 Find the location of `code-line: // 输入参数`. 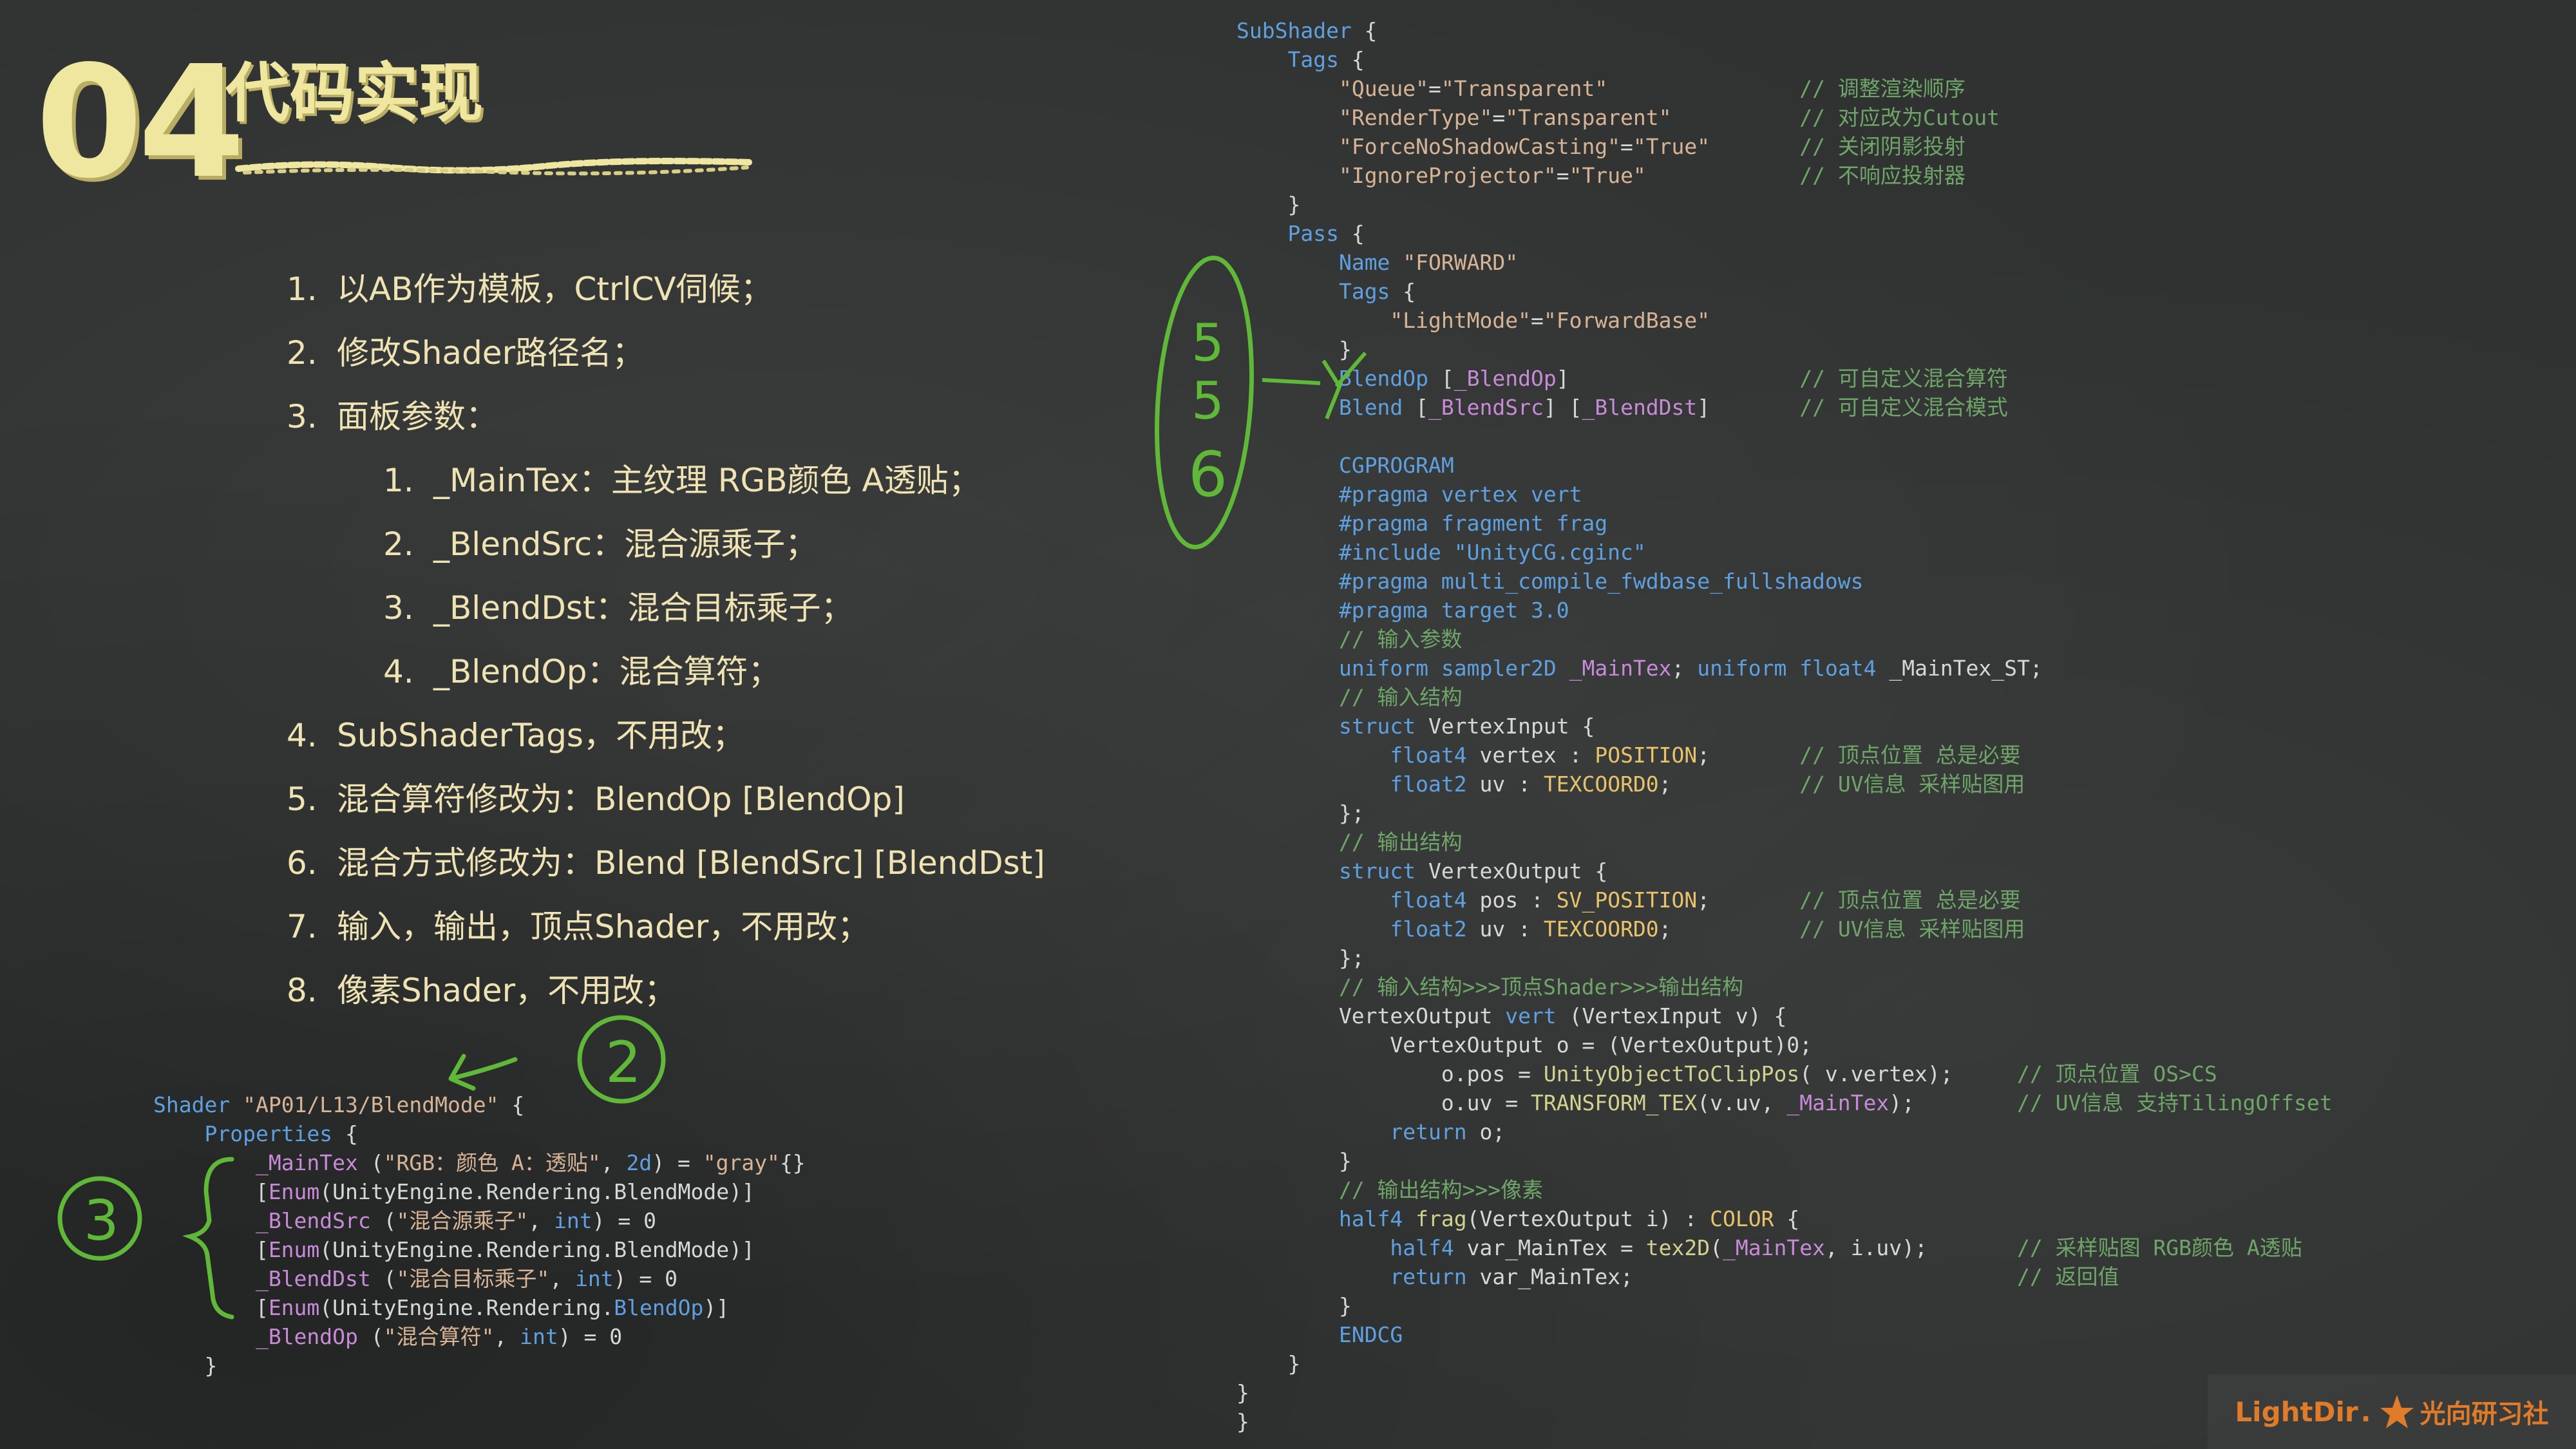

code-line: // 输入参数 is located at coordinates (1401, 639).